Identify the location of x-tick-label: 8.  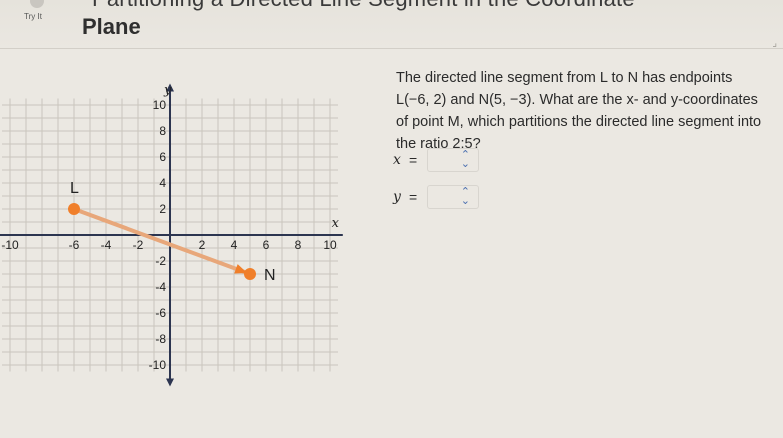
(298, 245).